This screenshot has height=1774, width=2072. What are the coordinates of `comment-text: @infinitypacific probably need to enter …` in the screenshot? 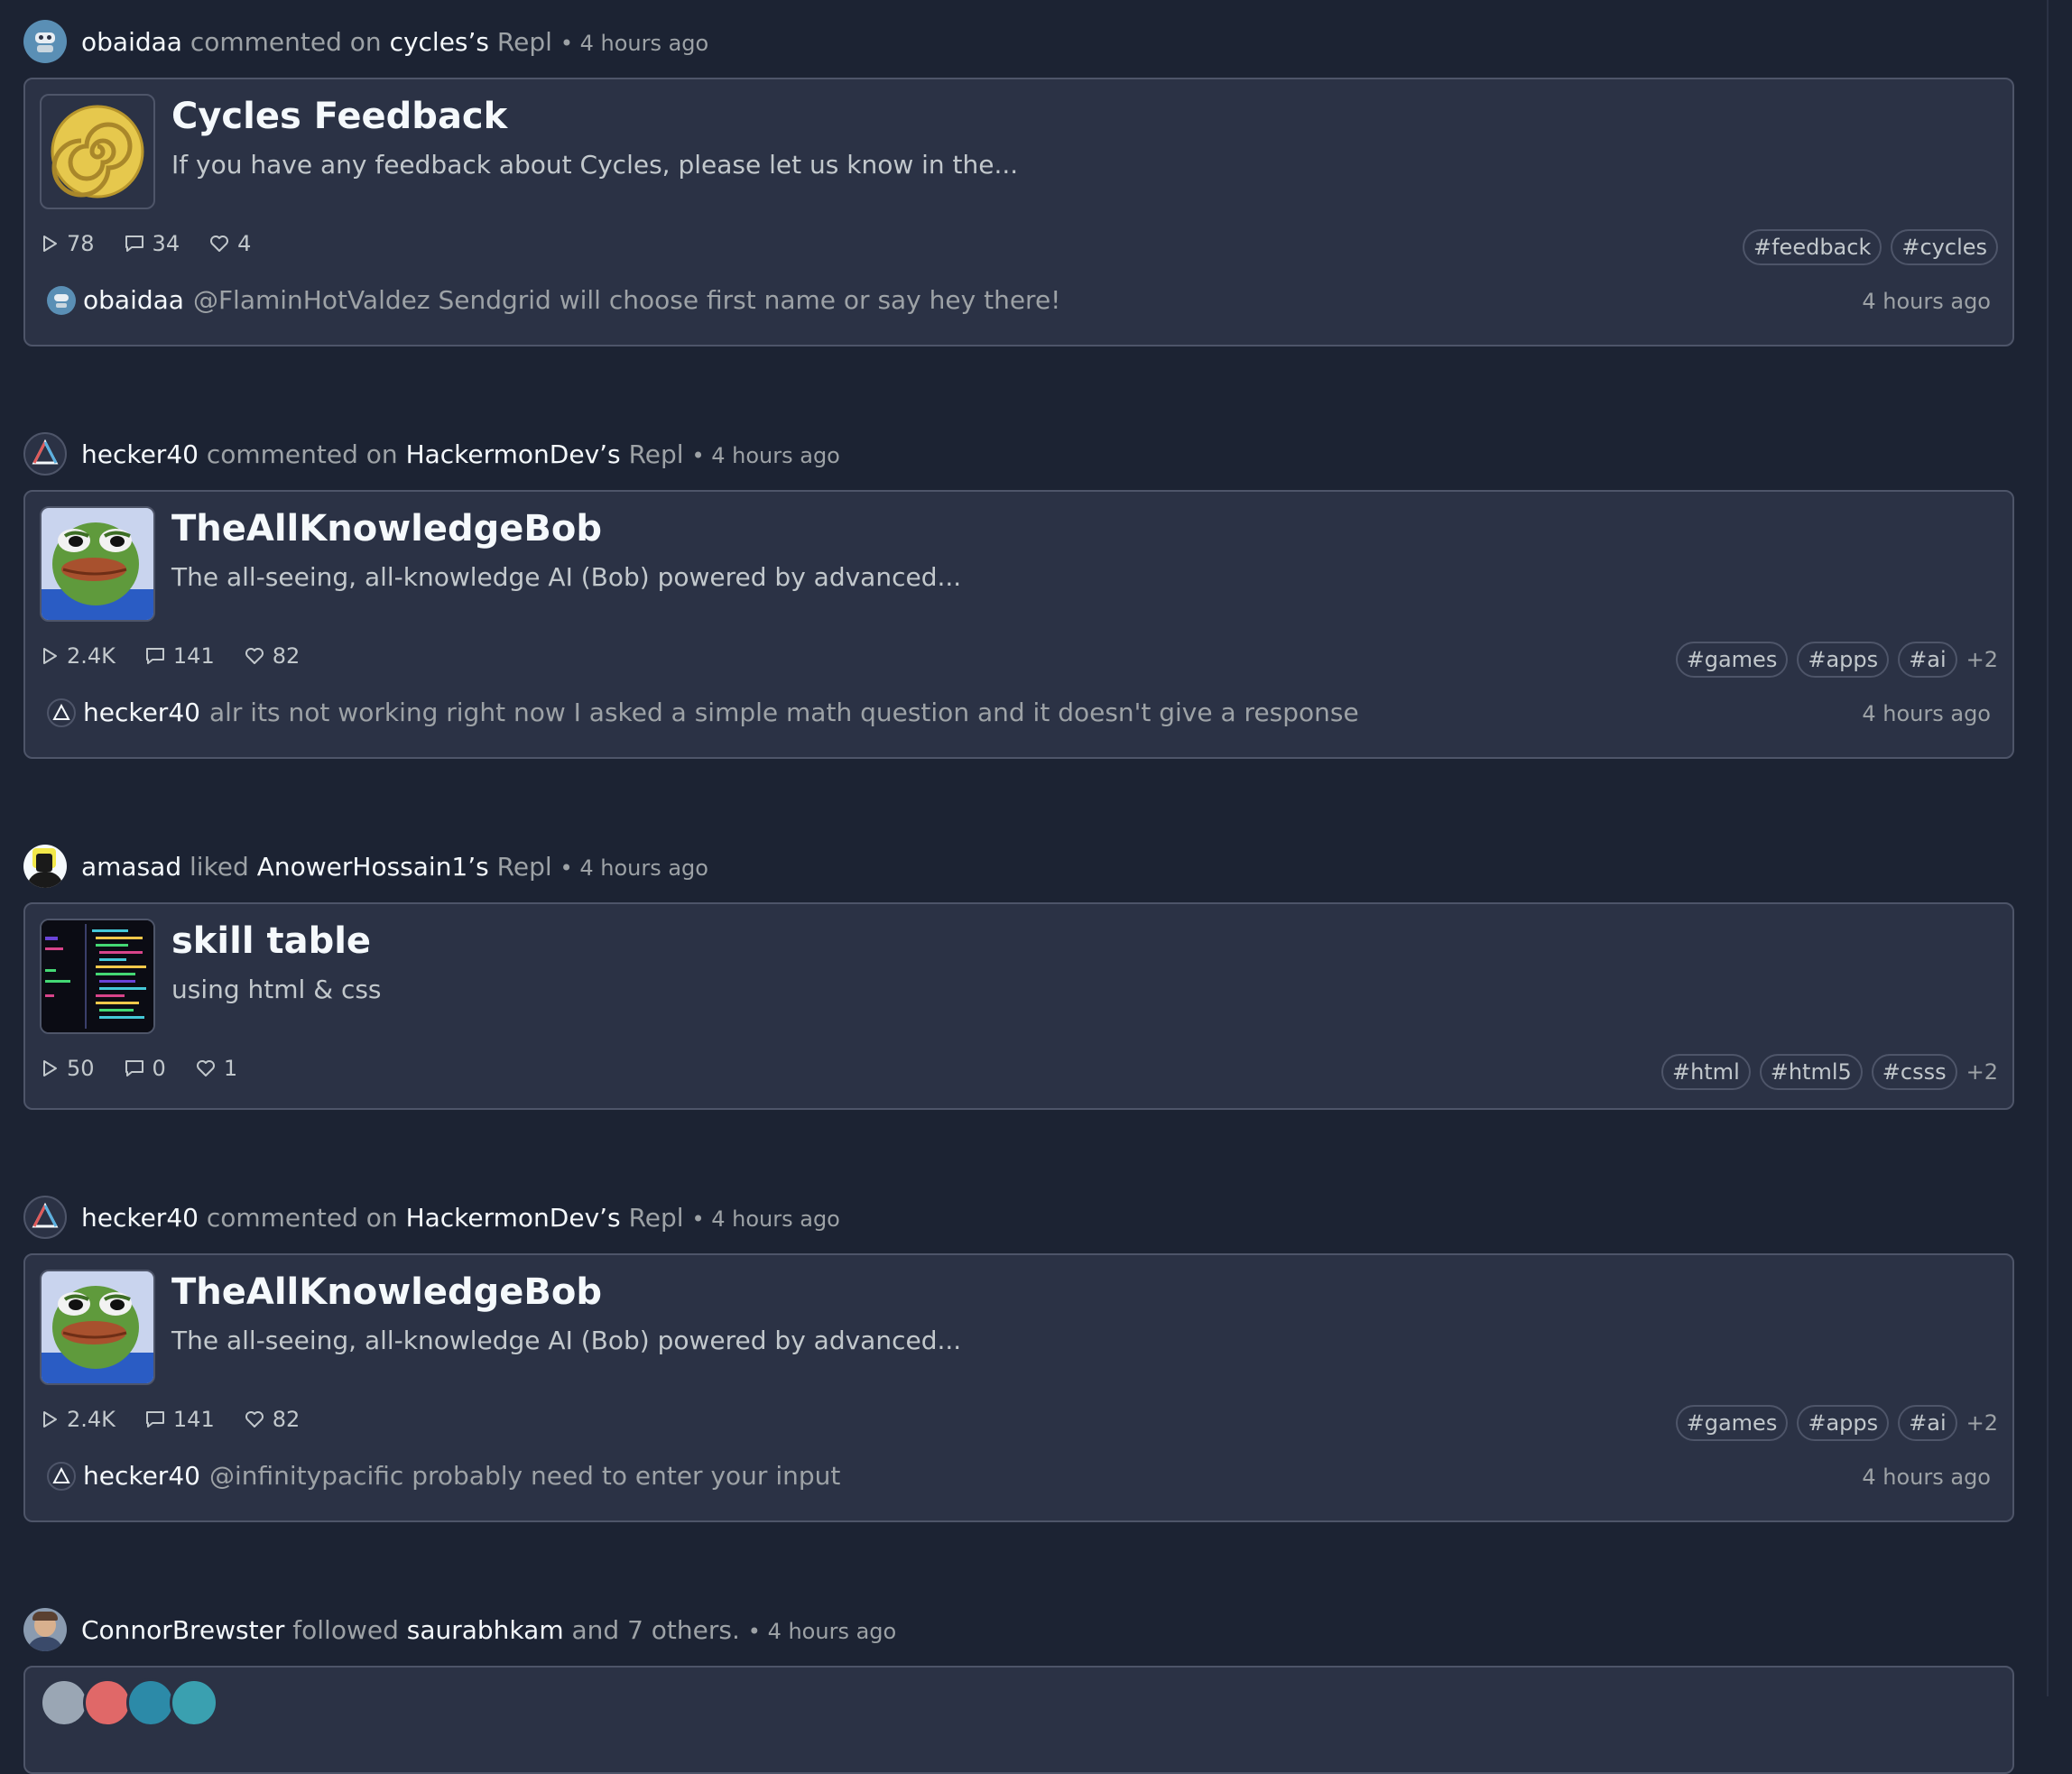 It's located at (524, 1476).